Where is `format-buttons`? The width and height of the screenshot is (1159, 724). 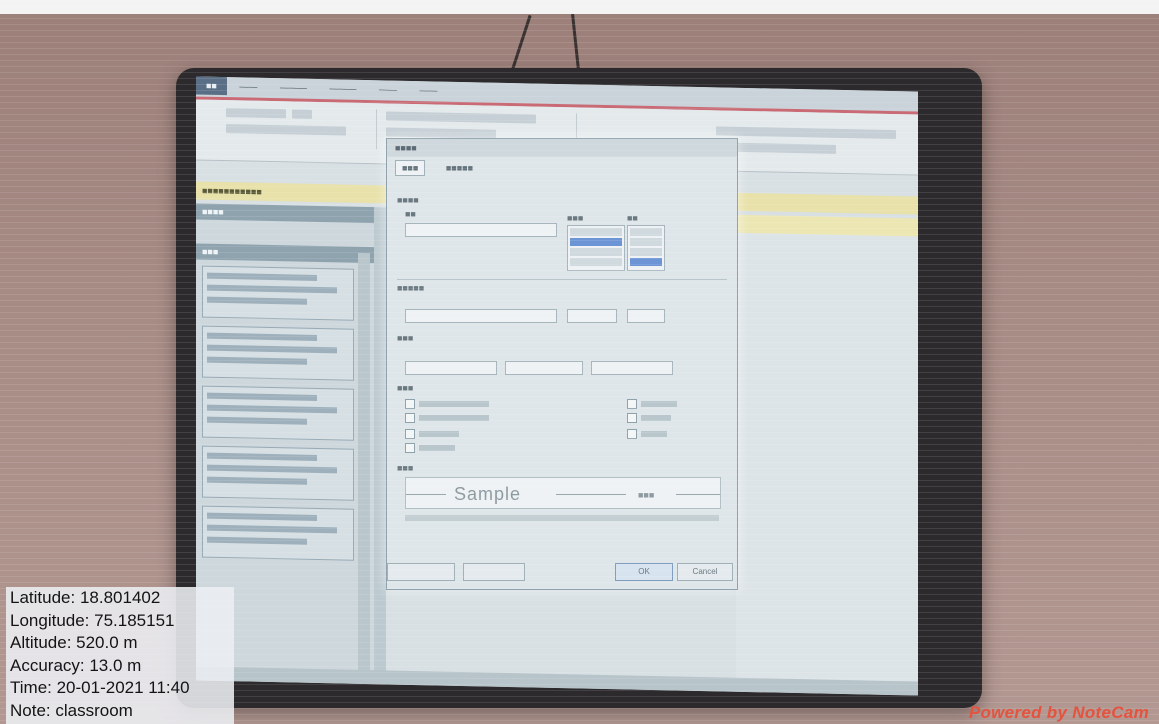 format-buttons is located at coordinates (286, 130).